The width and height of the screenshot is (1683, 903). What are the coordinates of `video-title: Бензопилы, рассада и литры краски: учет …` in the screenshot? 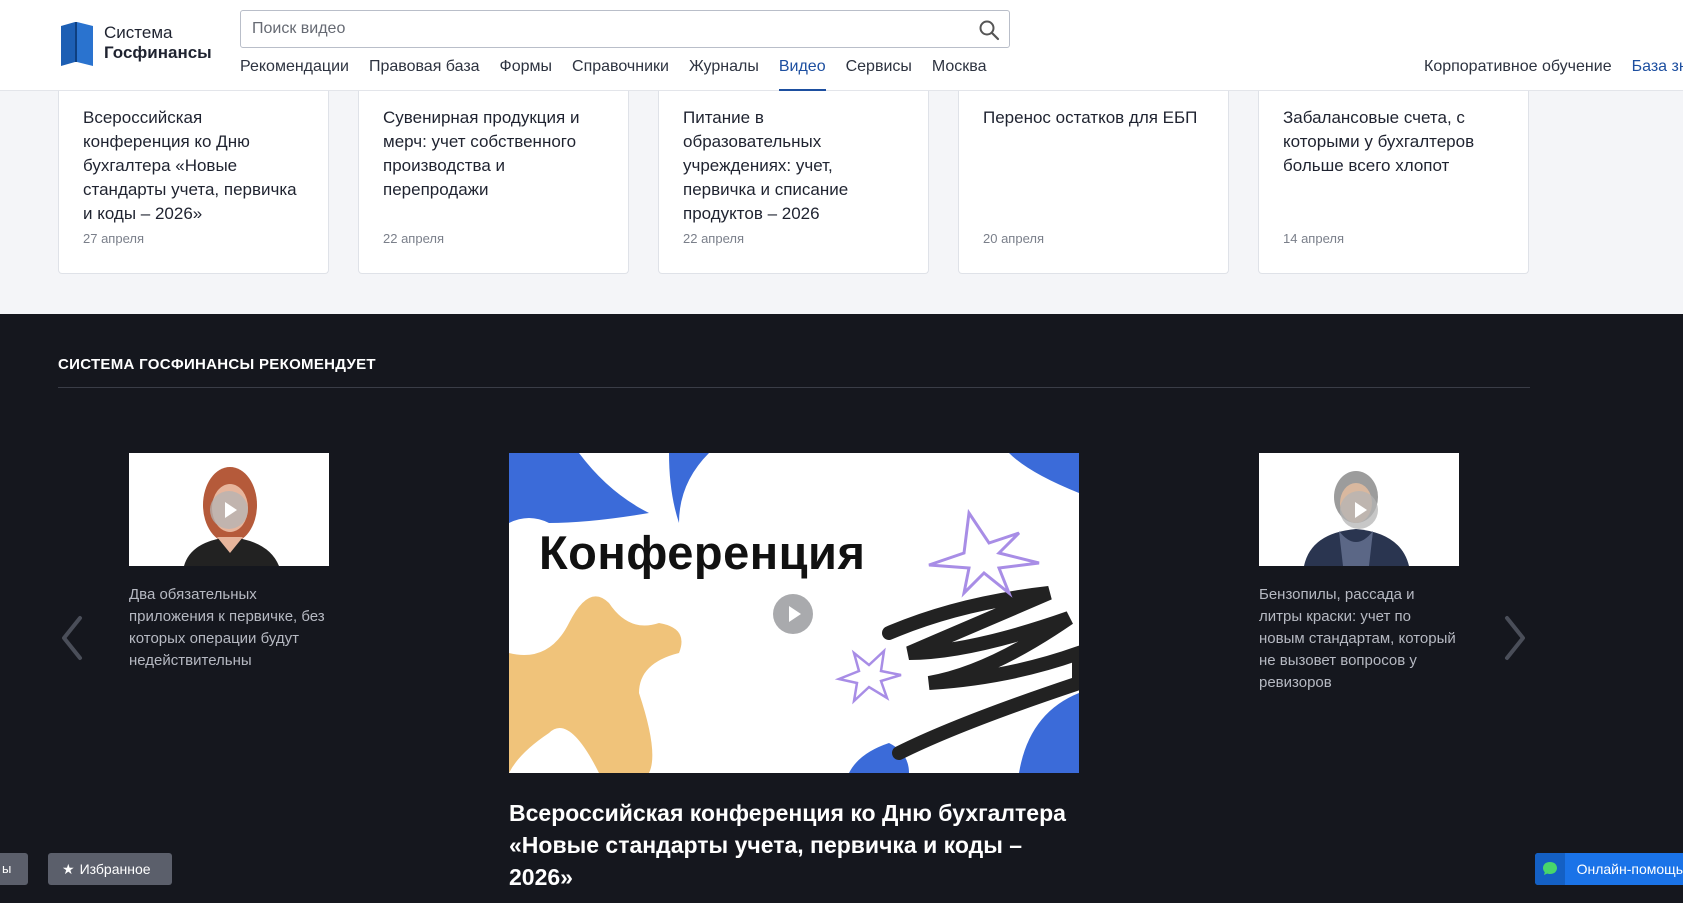 It's located at (1359, 639).